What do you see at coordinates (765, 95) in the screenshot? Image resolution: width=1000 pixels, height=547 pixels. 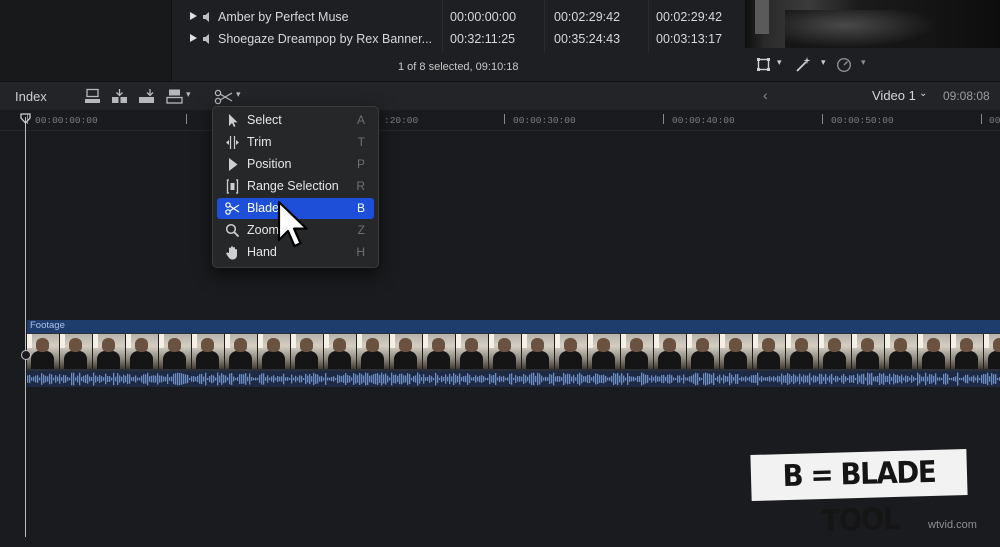 I see `chevron-left-icon: ‹` at bounding box center [765, 95].